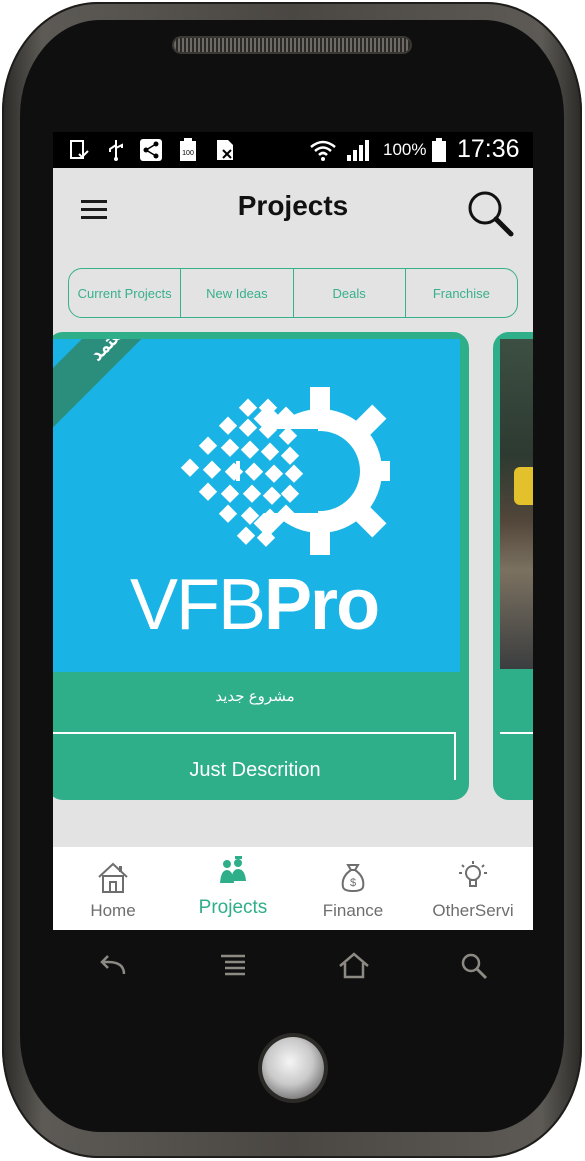 Image resolution: width=585 pixels, height=1161 pixels. What do you see at coordinates (348, 293) in the screenshot?
I see `tab-deals: Deals` at bounding box center [348, 293].